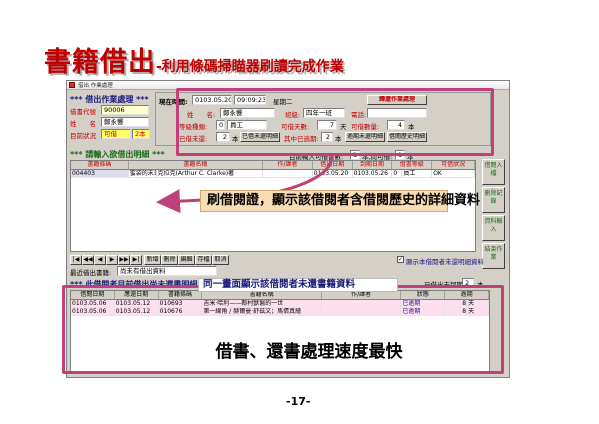 The width and height of the screenshot is (599, 424). I want to click on page-number: -17-, so click(298, 401).